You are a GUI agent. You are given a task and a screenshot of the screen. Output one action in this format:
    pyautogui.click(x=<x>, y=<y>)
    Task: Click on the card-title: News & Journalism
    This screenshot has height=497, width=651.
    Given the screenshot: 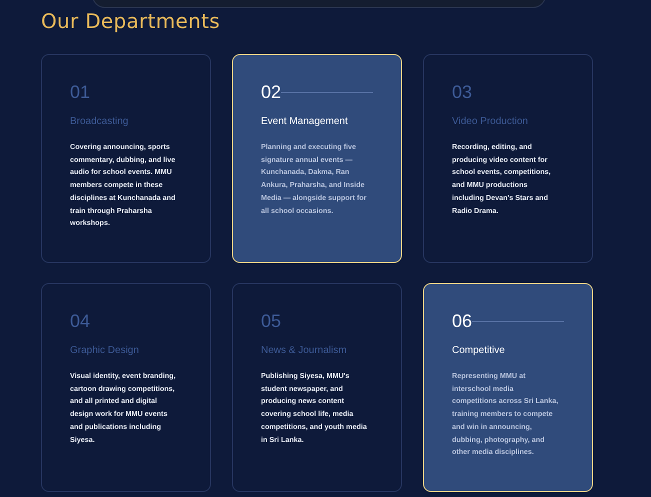 What is the action you would take?
    pyautogui.click(x=304, y=350)
    